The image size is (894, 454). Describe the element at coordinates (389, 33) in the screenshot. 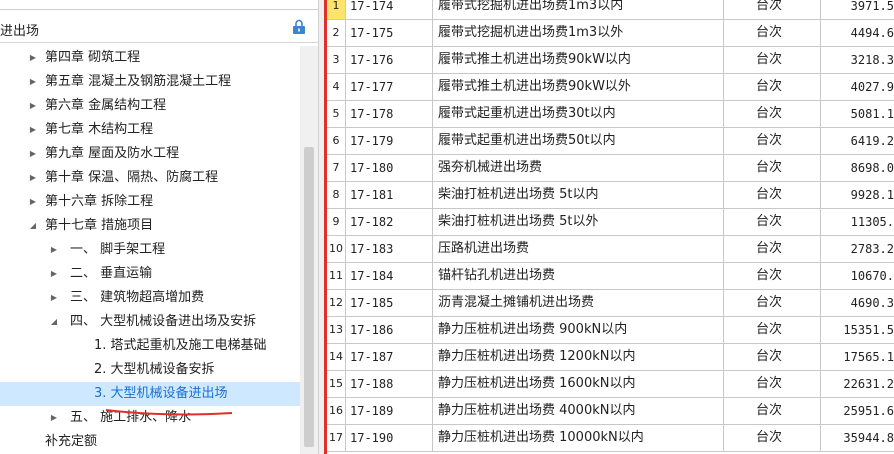

I see `quota-code: 17-175` at that location.